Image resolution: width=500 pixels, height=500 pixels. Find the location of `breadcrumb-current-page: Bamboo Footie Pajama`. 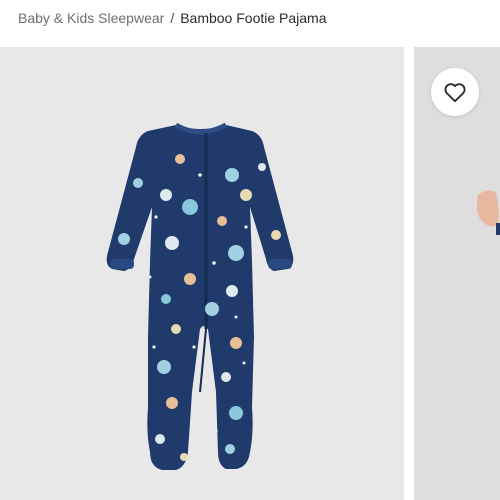

breadcrumb-current-page: Bamboo Footie Pajama is located at coordinates (253, 18).